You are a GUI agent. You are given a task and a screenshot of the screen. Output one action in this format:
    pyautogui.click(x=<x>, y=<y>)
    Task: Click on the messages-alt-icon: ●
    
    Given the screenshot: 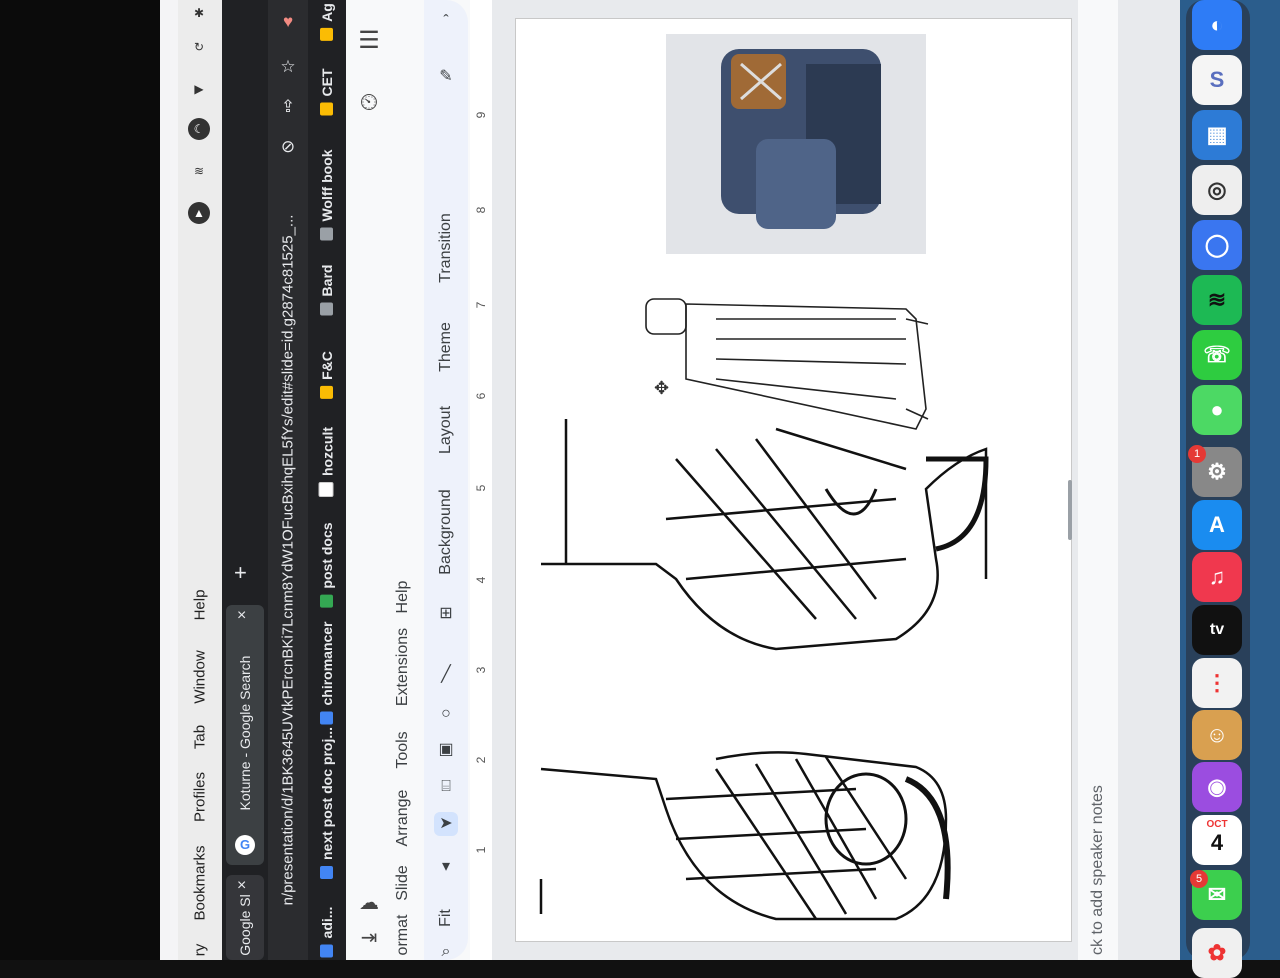 What is the action you would take?
    pyautogui.click(x=1217, y=410)
    